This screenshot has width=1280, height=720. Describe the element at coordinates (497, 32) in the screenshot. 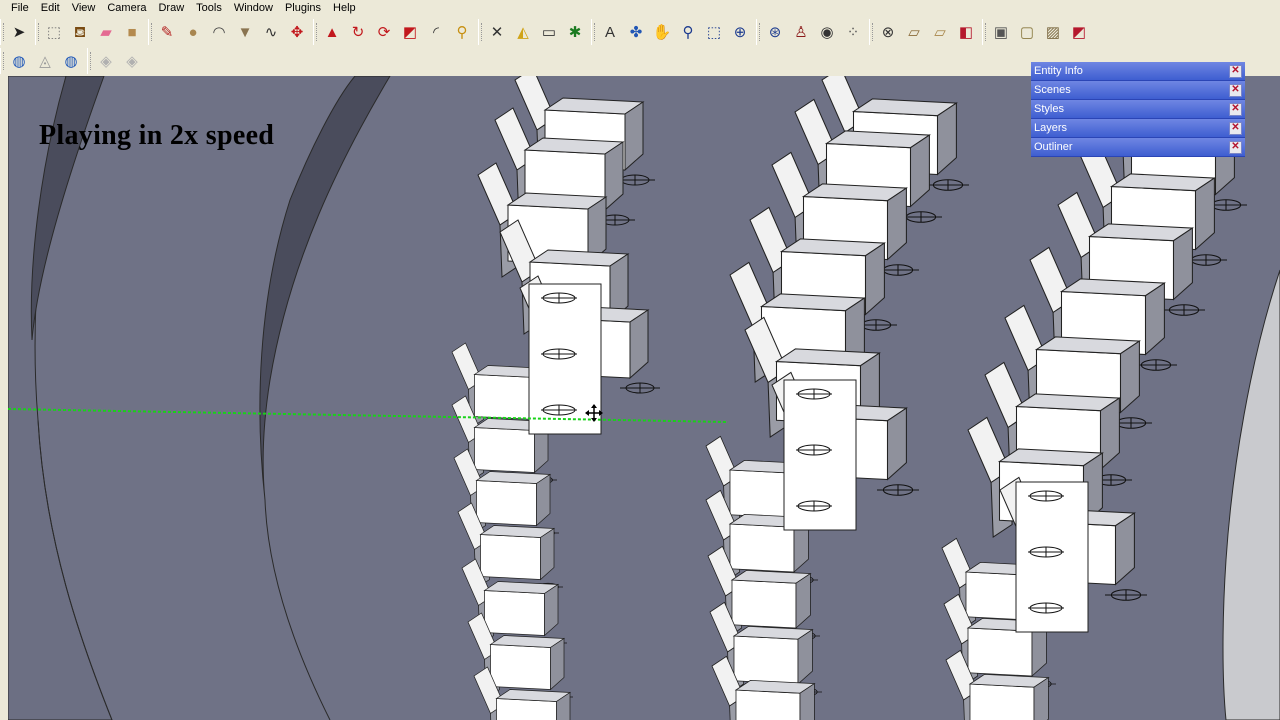

I see `dimension-button: ✕` at that location.